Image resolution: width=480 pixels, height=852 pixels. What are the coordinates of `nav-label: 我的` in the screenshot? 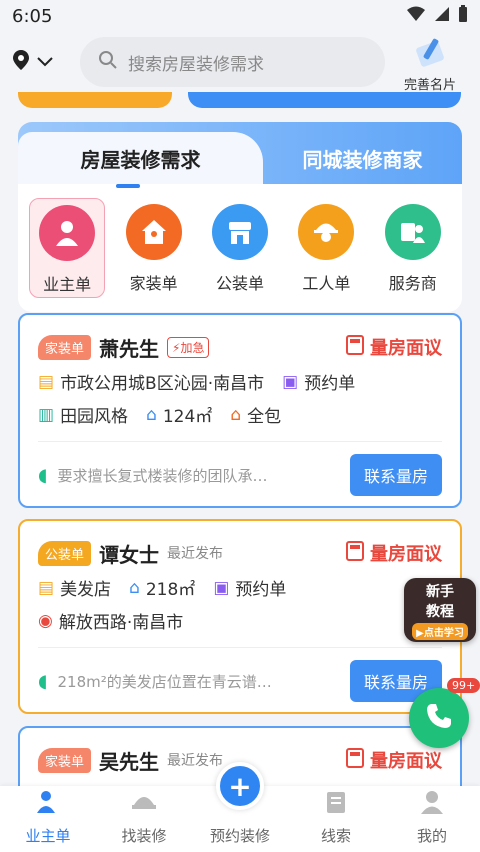 It's located at (431, 836).